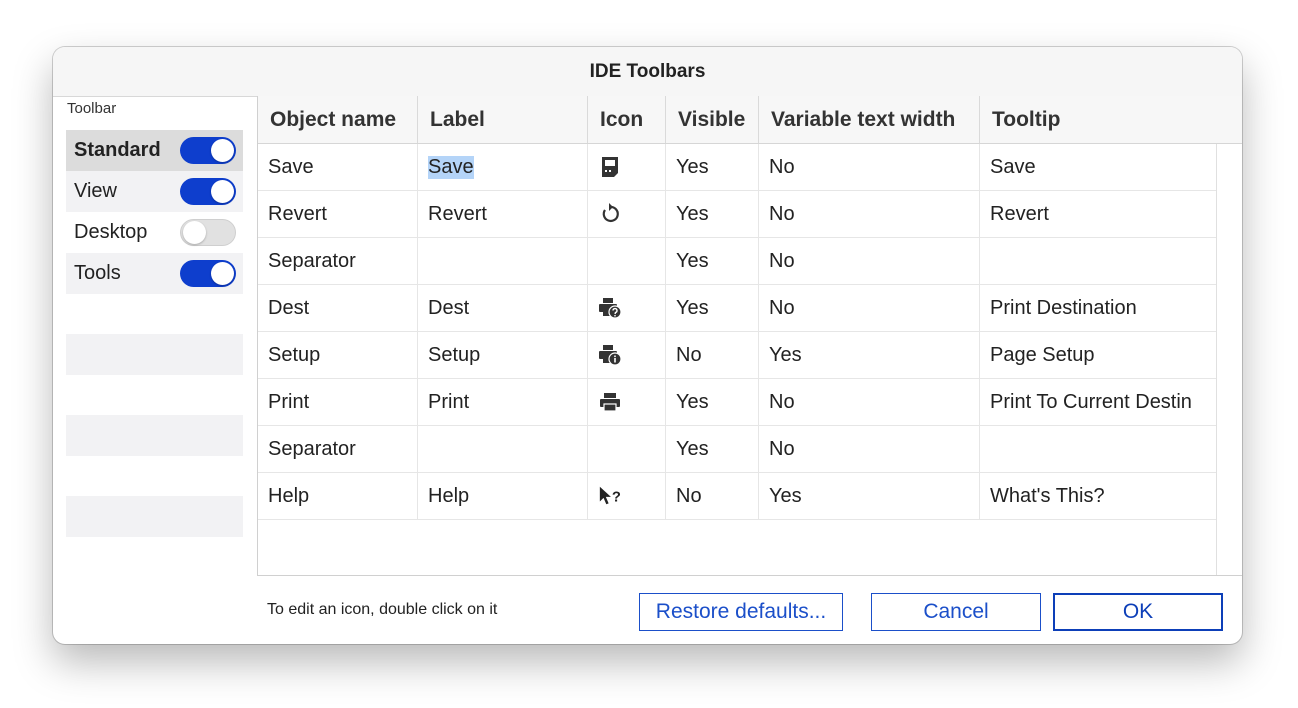  What do you see at coordinates (382, 609) in the screenshot?
I see `edit-icon-hint: To edit an icon, double click on it` at bounding box center [382, 609].